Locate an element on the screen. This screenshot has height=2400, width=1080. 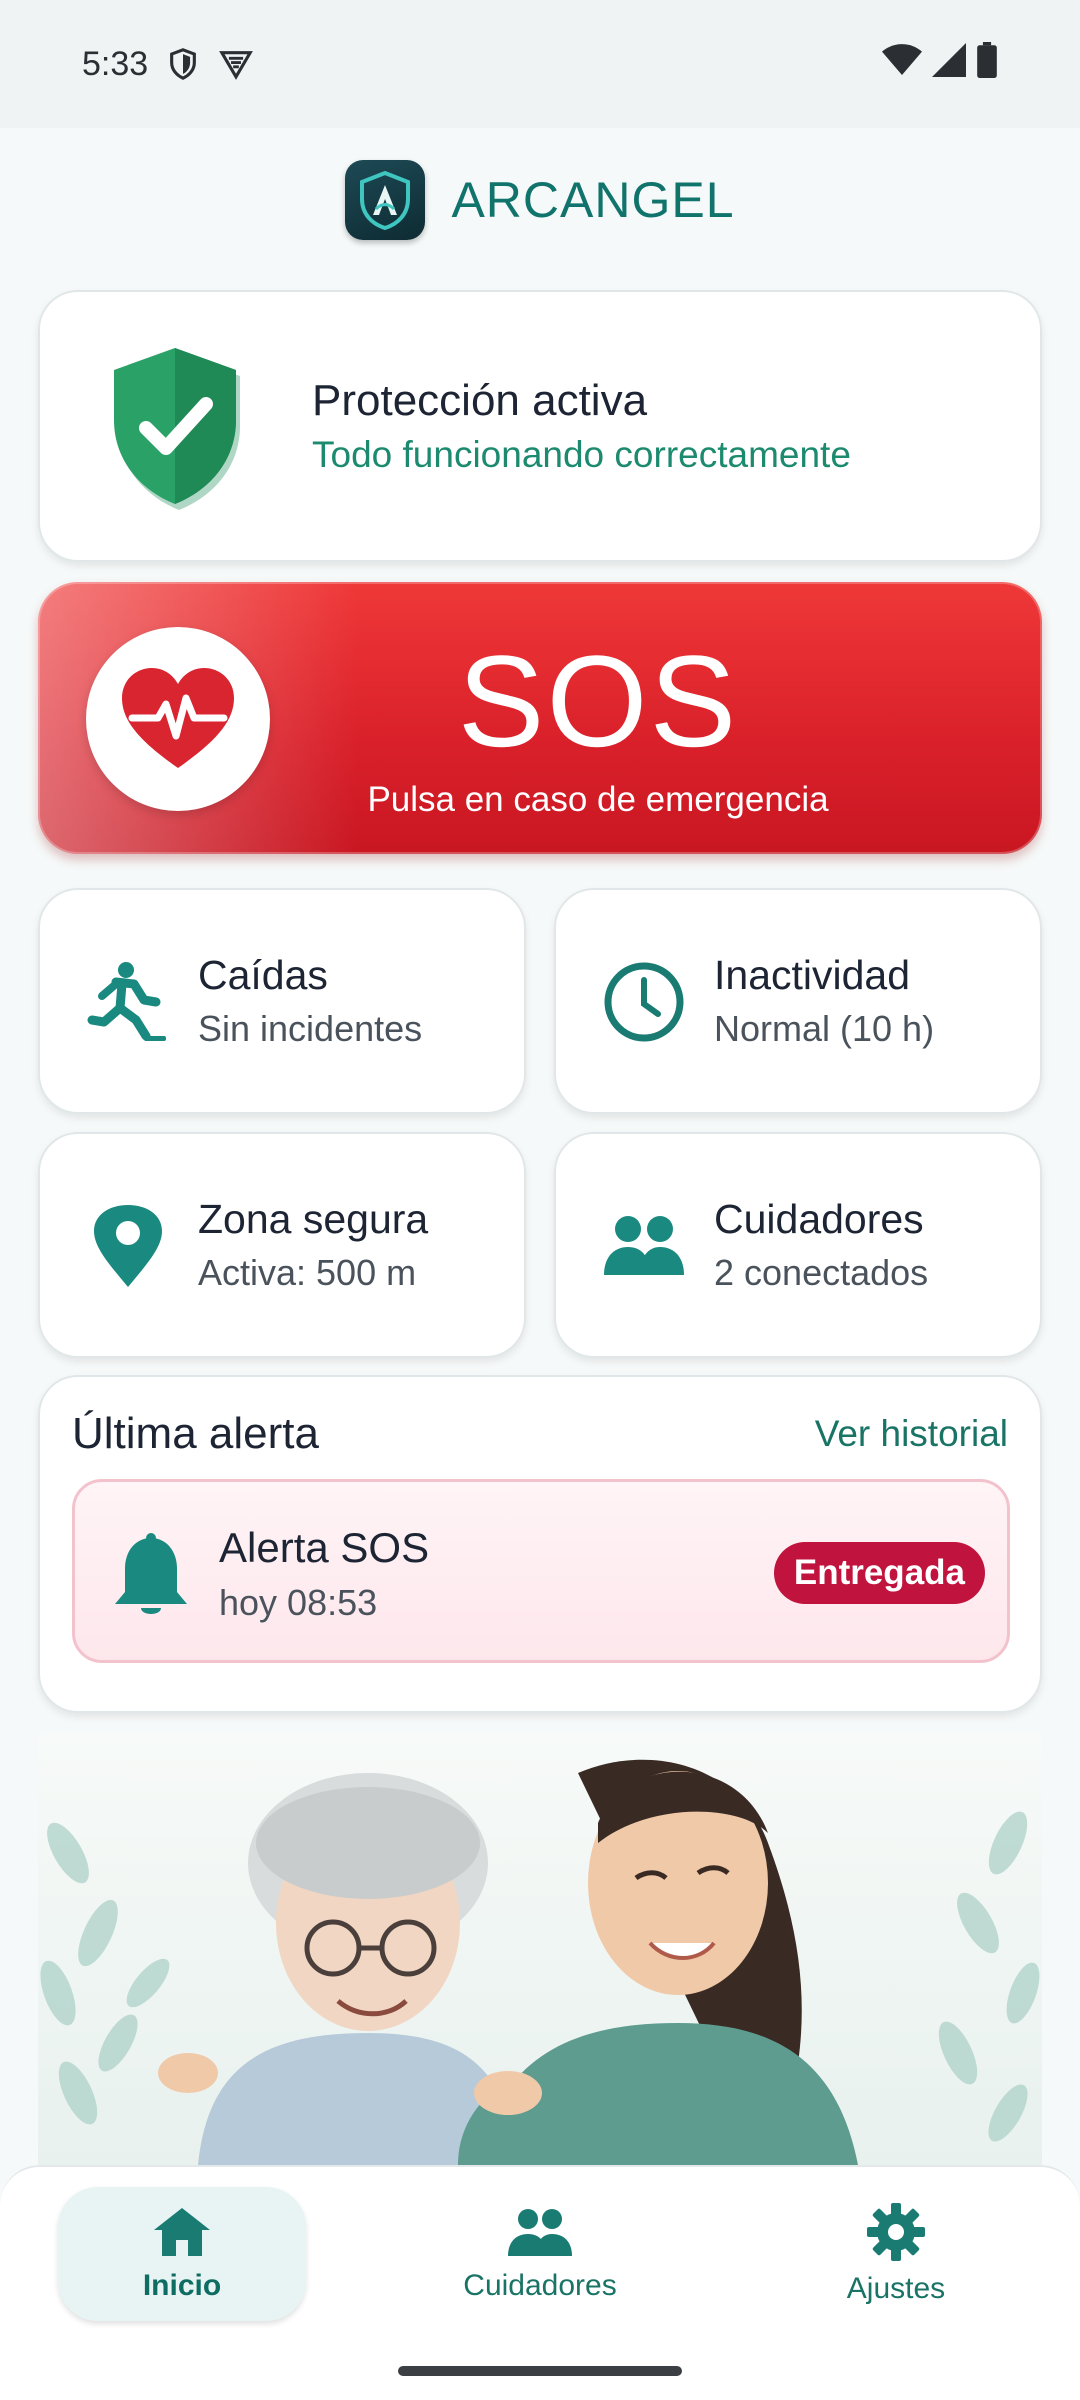
falls-tile: Caídas Sin incidentes is located at coordinates (282, 1001).